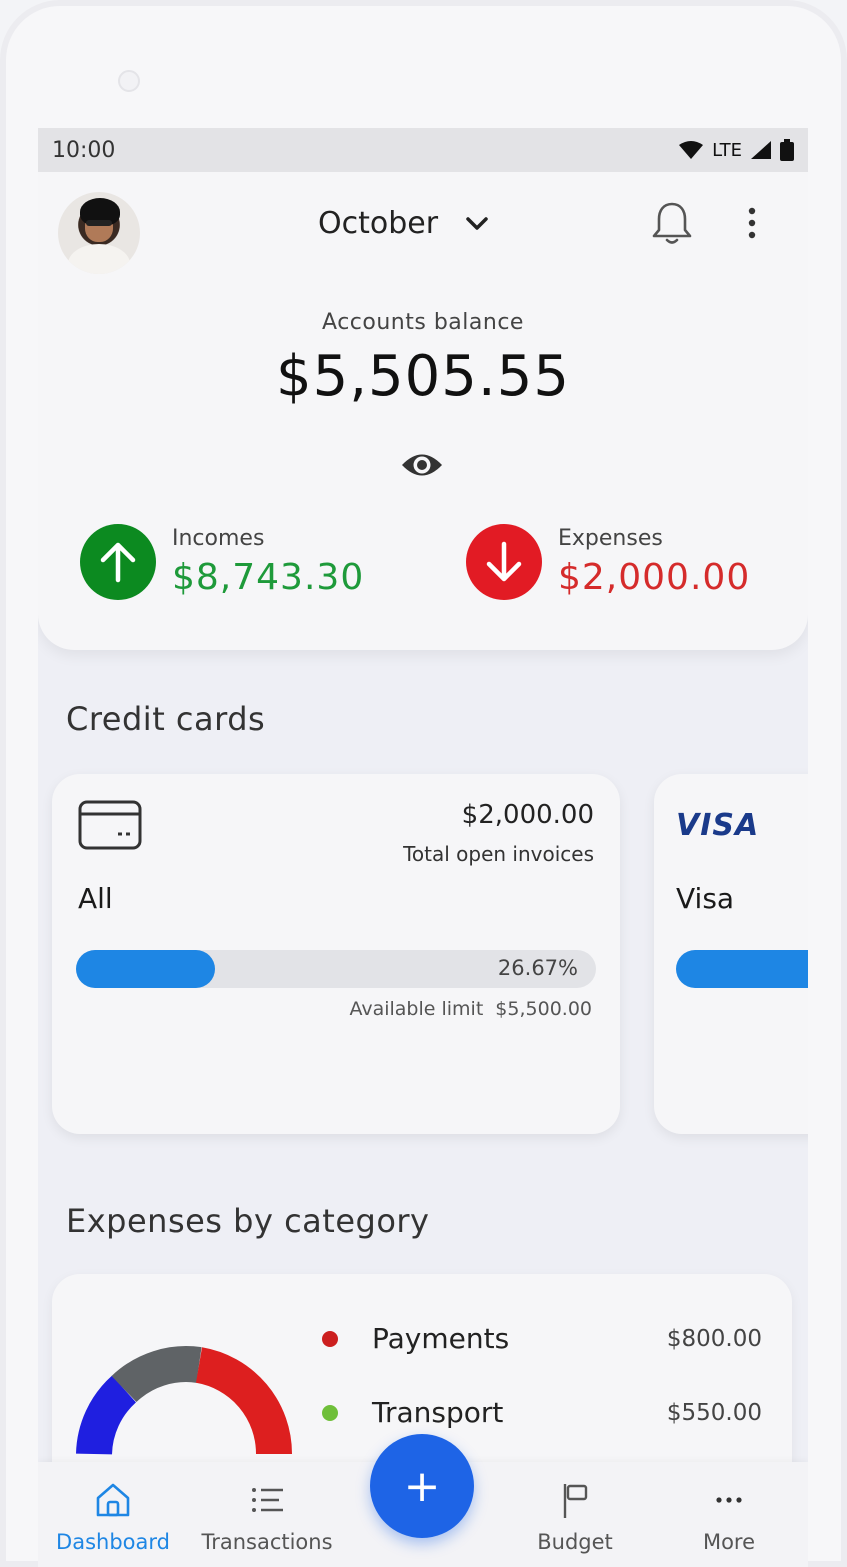 This screenshot has width=847, height=1567. I want to click on arrow-down-icon, so click(504, 562).